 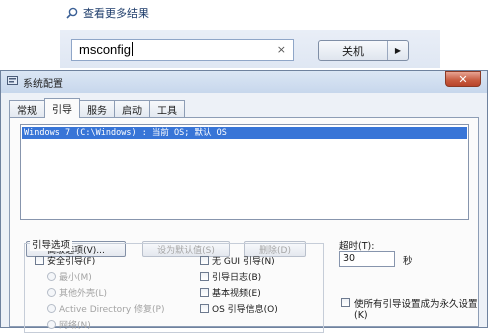 I want to click on active-directory-repair-option: Active Directory 修复(P), so click(x=106, y=308).